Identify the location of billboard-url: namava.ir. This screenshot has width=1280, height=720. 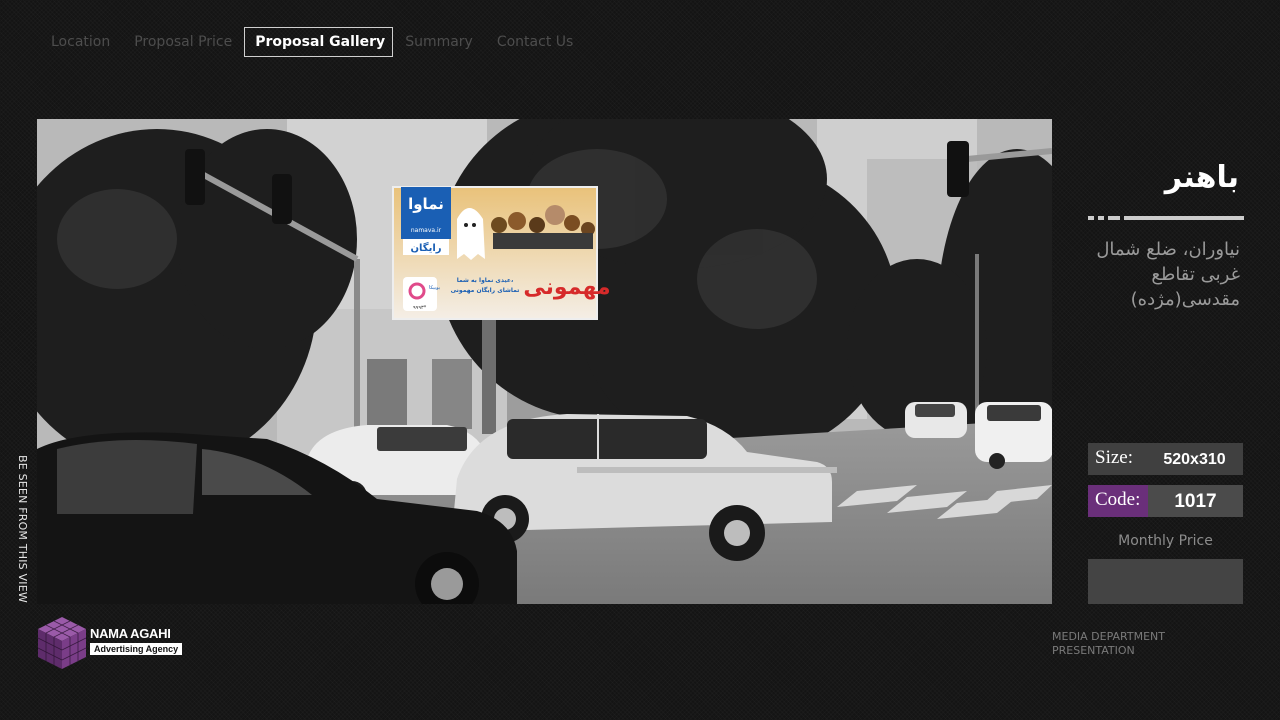
(426, 230).